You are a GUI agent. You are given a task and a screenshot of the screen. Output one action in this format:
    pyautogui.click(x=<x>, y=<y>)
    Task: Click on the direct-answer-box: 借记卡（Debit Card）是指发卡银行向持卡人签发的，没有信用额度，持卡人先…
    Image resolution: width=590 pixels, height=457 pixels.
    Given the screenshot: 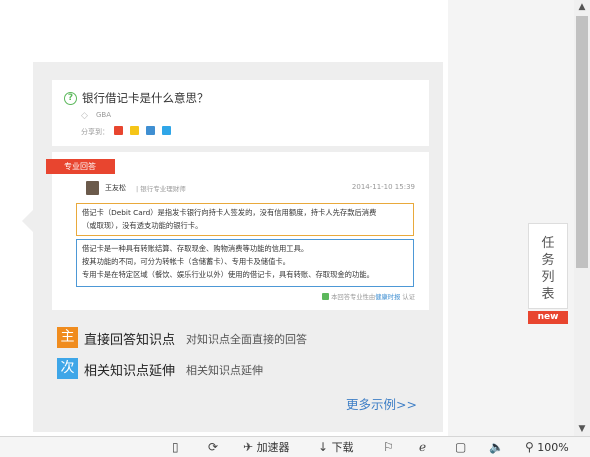 What is the action you would take?
    pyautogui.click(x=245, y=219)
    